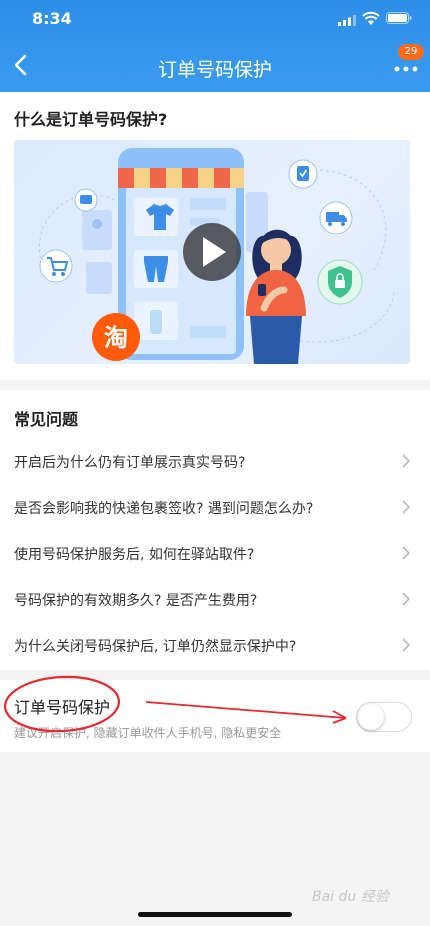 The height and width of the screenshot is (926, 430). I want to click on annotation-overlay, so click(175, 704).